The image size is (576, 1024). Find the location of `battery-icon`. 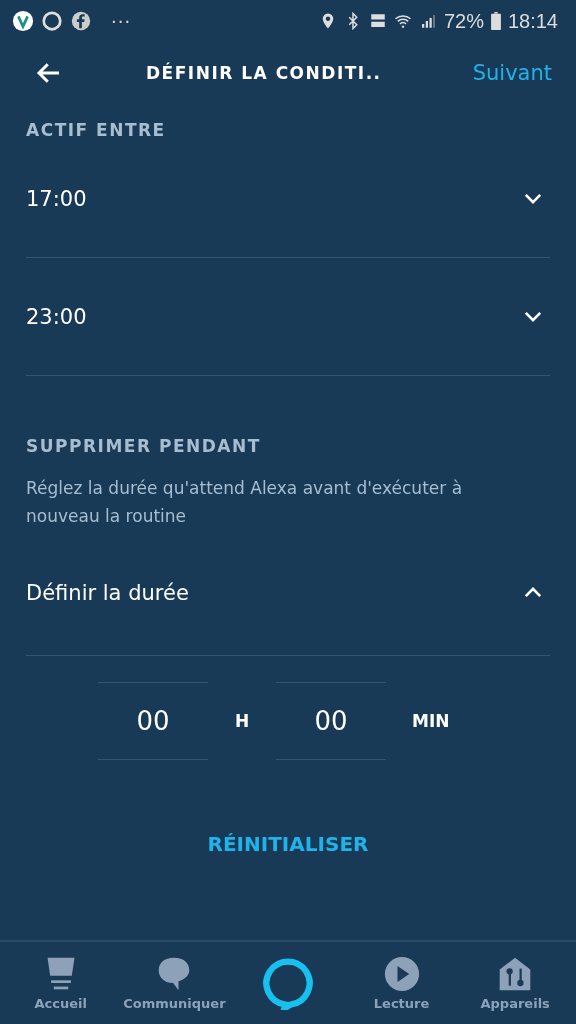

battery-icon is located at coordinates (495, 21).